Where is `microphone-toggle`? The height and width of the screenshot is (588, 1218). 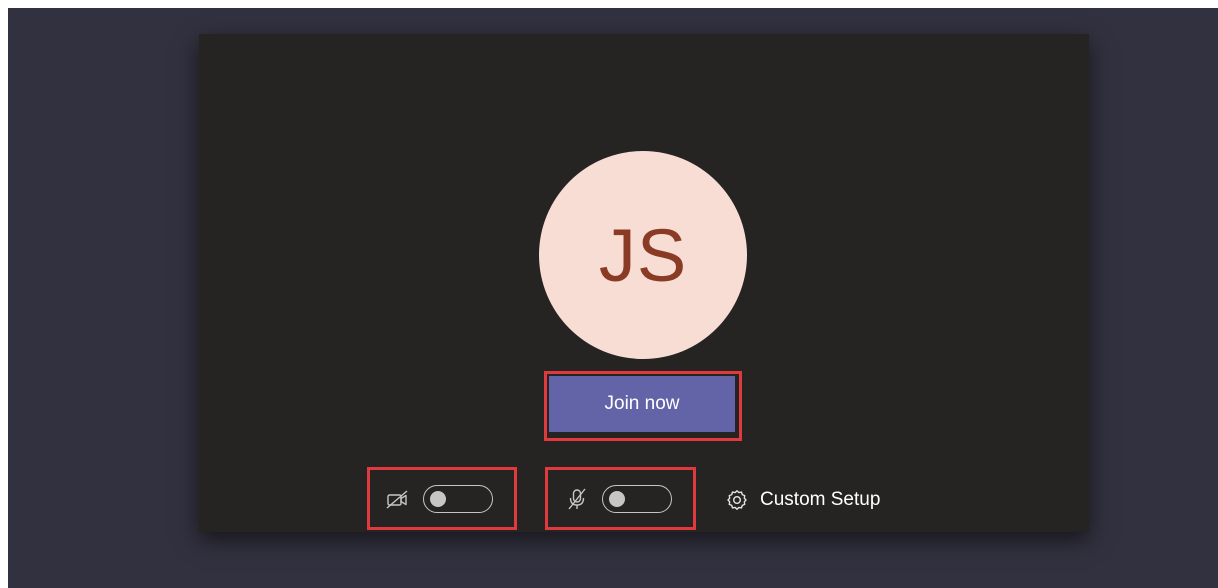
microphone-toggle is located at coordinates (637, 499).